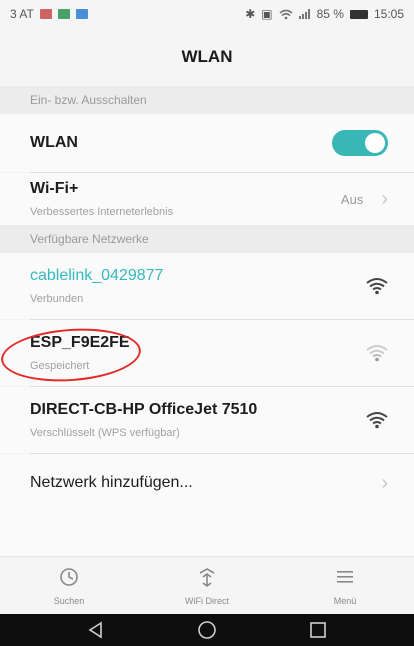 The height and width of the screenshot is (646, 414). Describe the element at coordinates (358, 14) in the screenshot. I see `battery-icon` at that location.